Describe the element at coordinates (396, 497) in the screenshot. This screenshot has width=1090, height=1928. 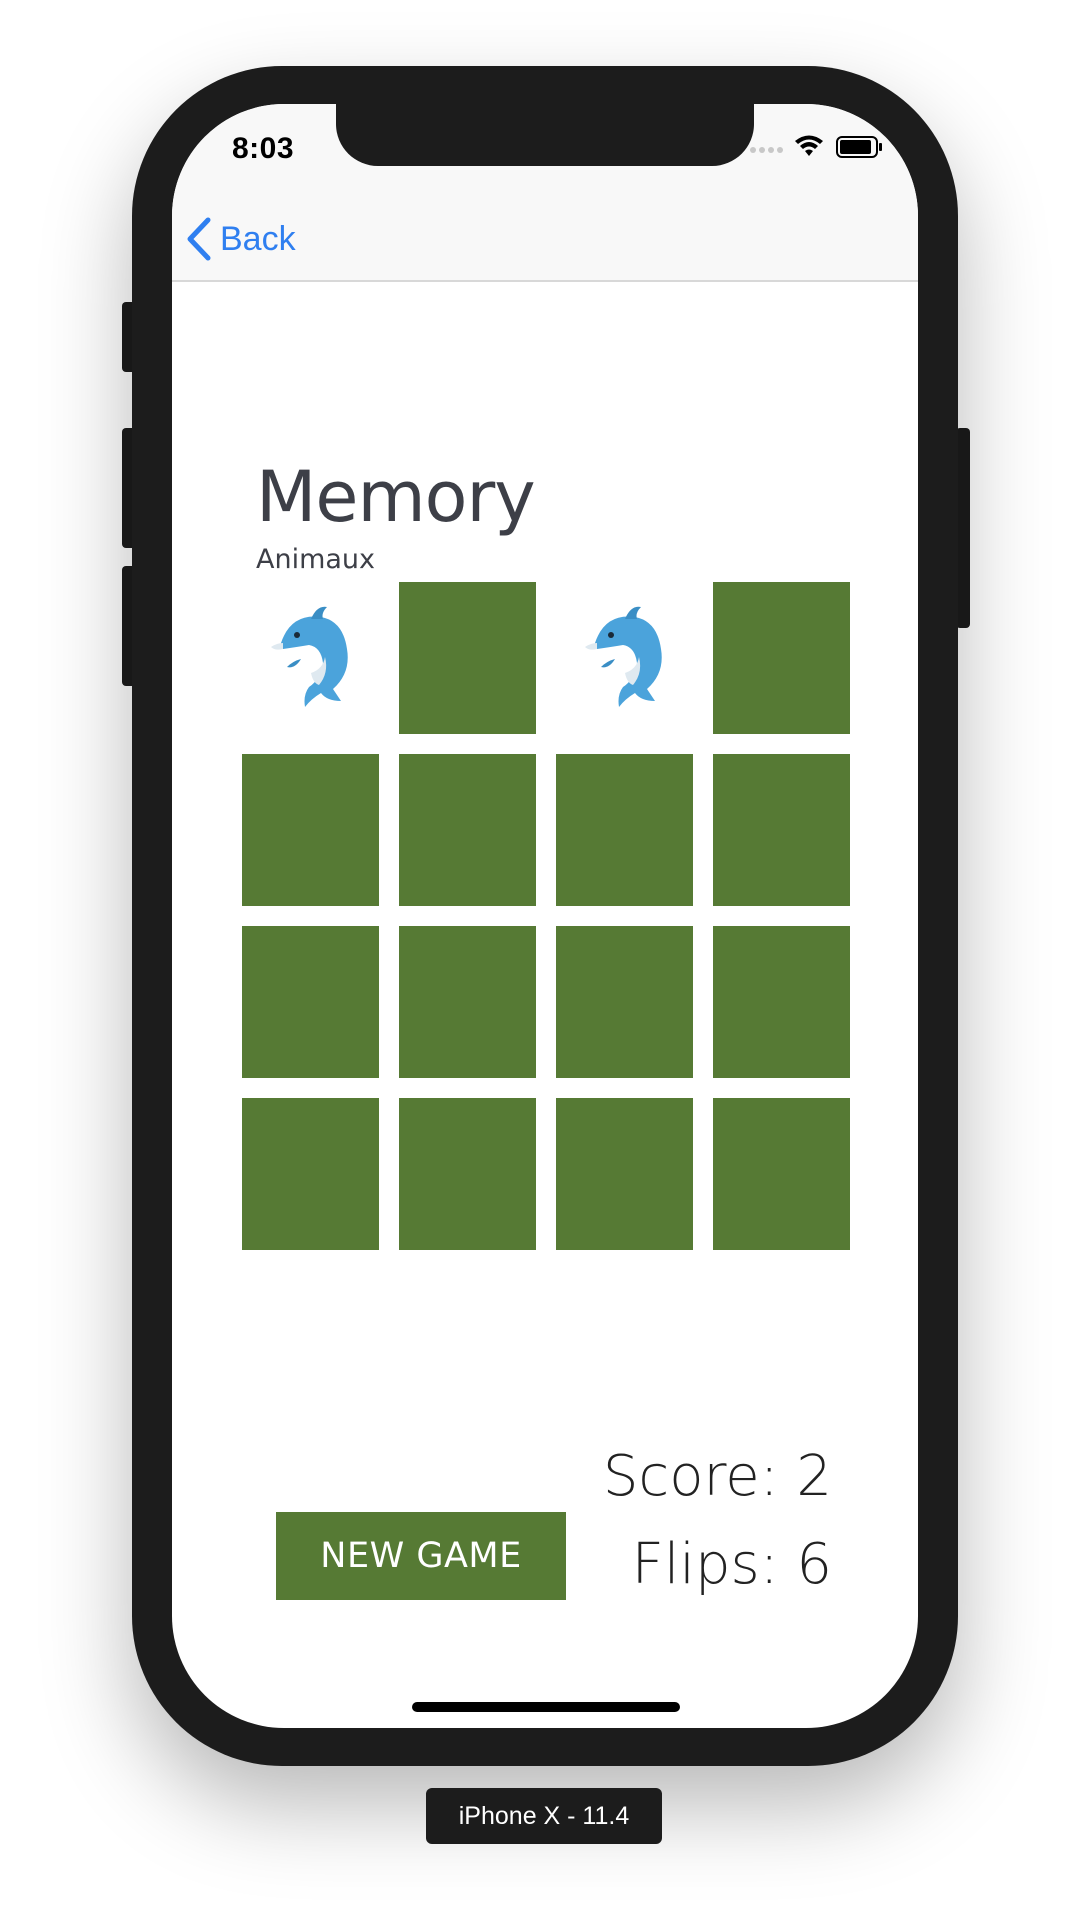
I see `page-title: Memory` at that location.